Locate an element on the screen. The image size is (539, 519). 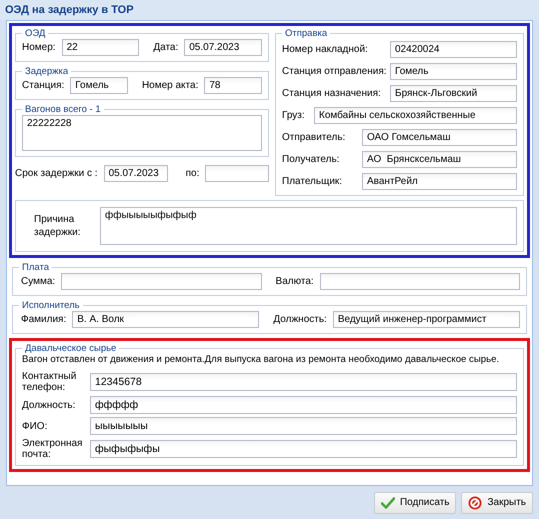
input-field: 22 is located at coordinates (101, 47).